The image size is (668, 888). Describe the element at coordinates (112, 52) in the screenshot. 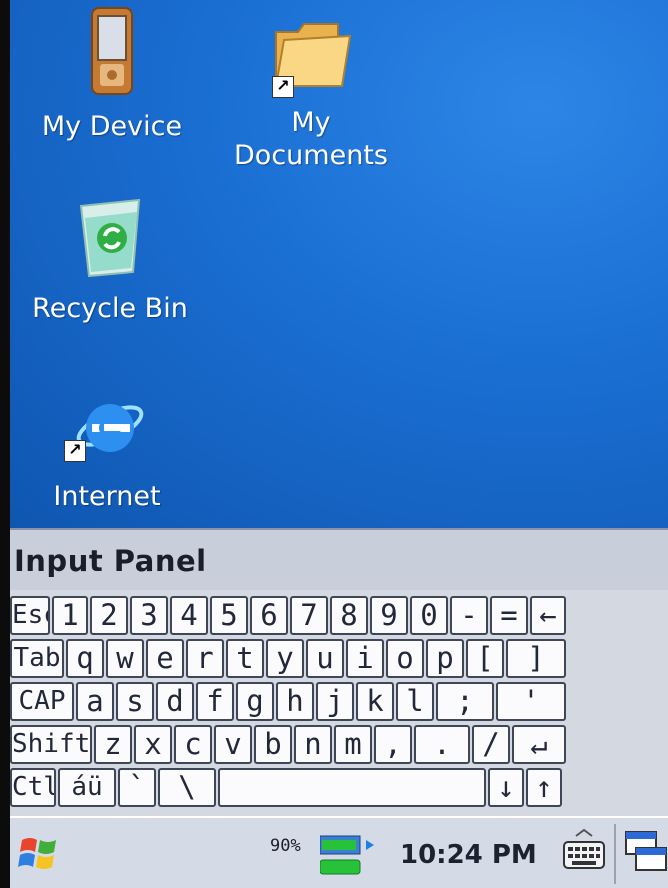

I see `pda-device-icon` at that location.